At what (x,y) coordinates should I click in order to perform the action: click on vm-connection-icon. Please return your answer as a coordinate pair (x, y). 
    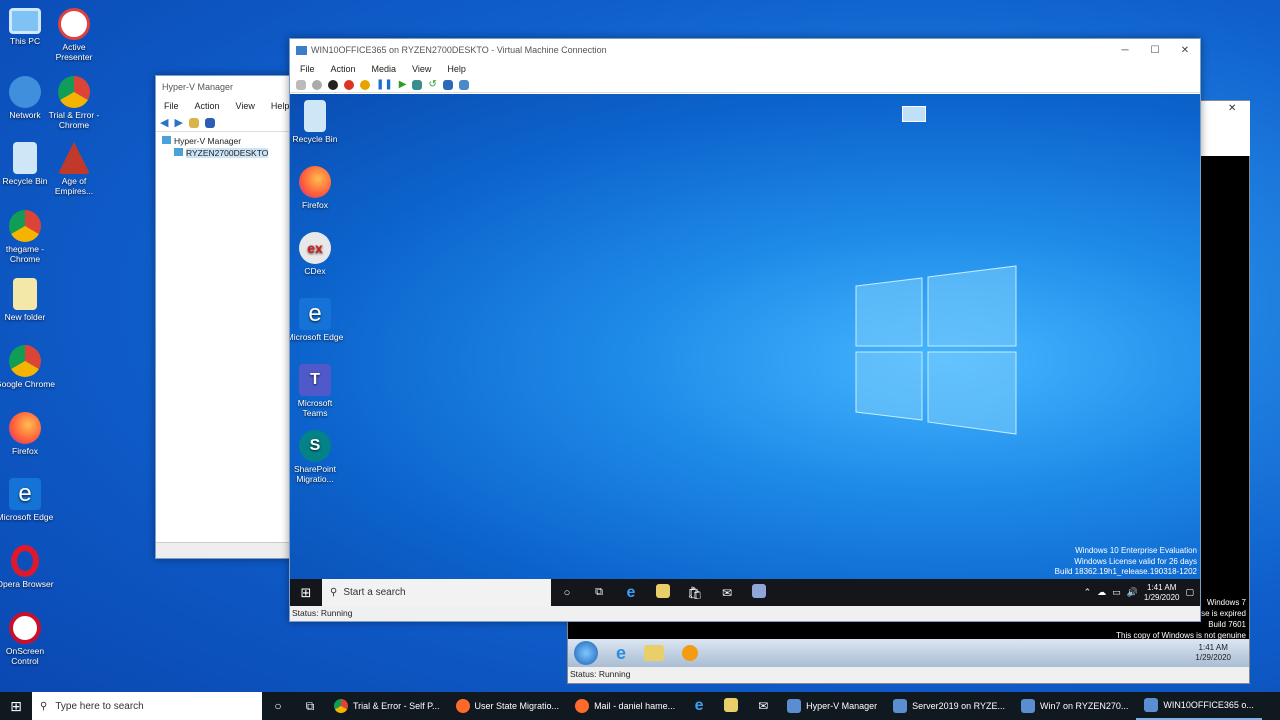
    Looking at the image, I should click on (1028, 706).